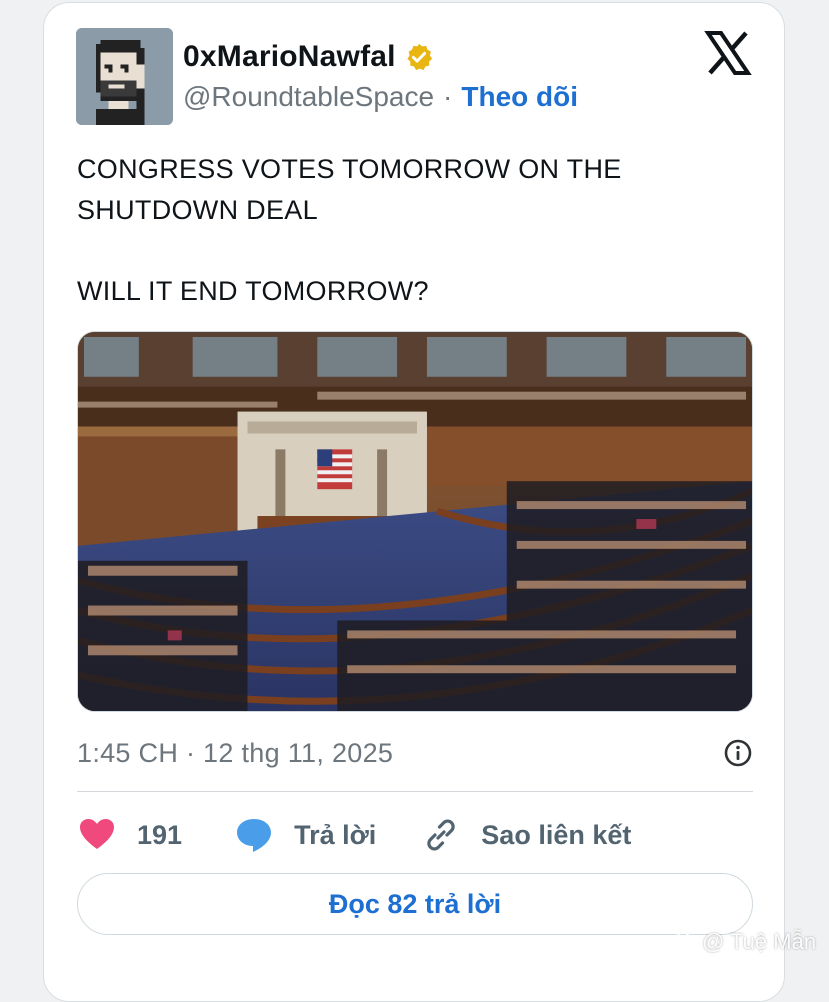  I want to click on watermark: @ Tuệ Mẫn, so click(742, 942).